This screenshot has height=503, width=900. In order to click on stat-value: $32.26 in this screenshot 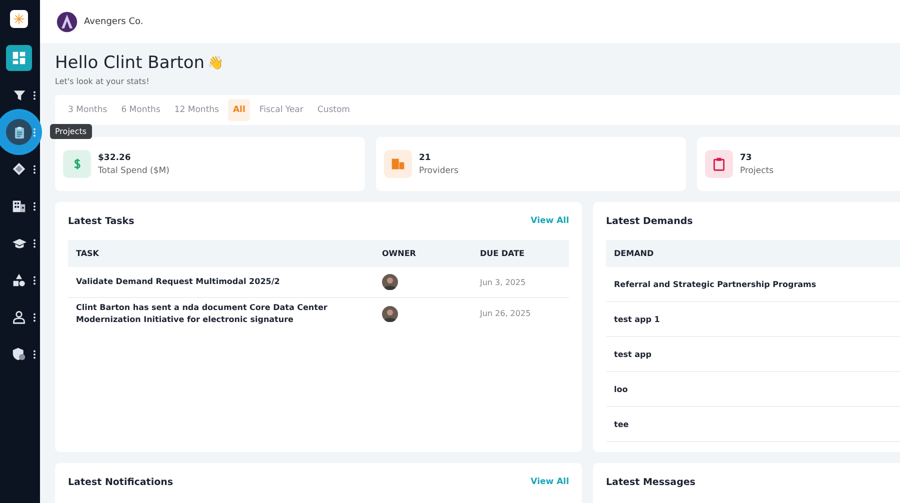, I will do `click(115, 157)`.